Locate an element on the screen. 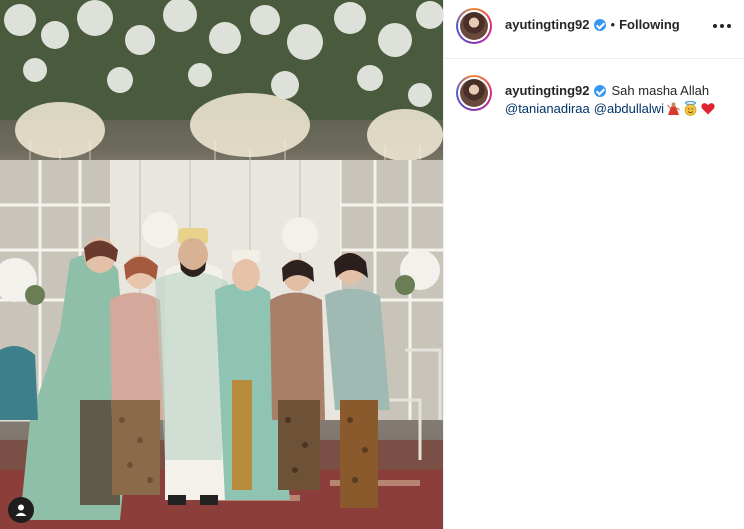  red-heart-emoji-icon is located at coordinates (708, 108).